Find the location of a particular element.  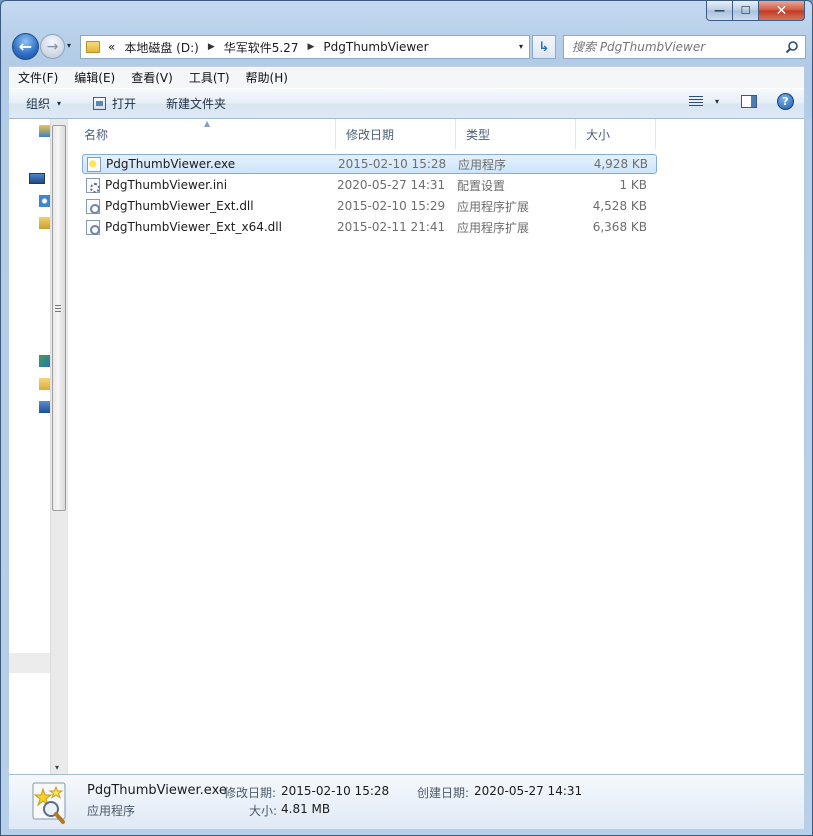

file-name-cell: PdgThumbViewer.ini is located at coordinates (209, 185).